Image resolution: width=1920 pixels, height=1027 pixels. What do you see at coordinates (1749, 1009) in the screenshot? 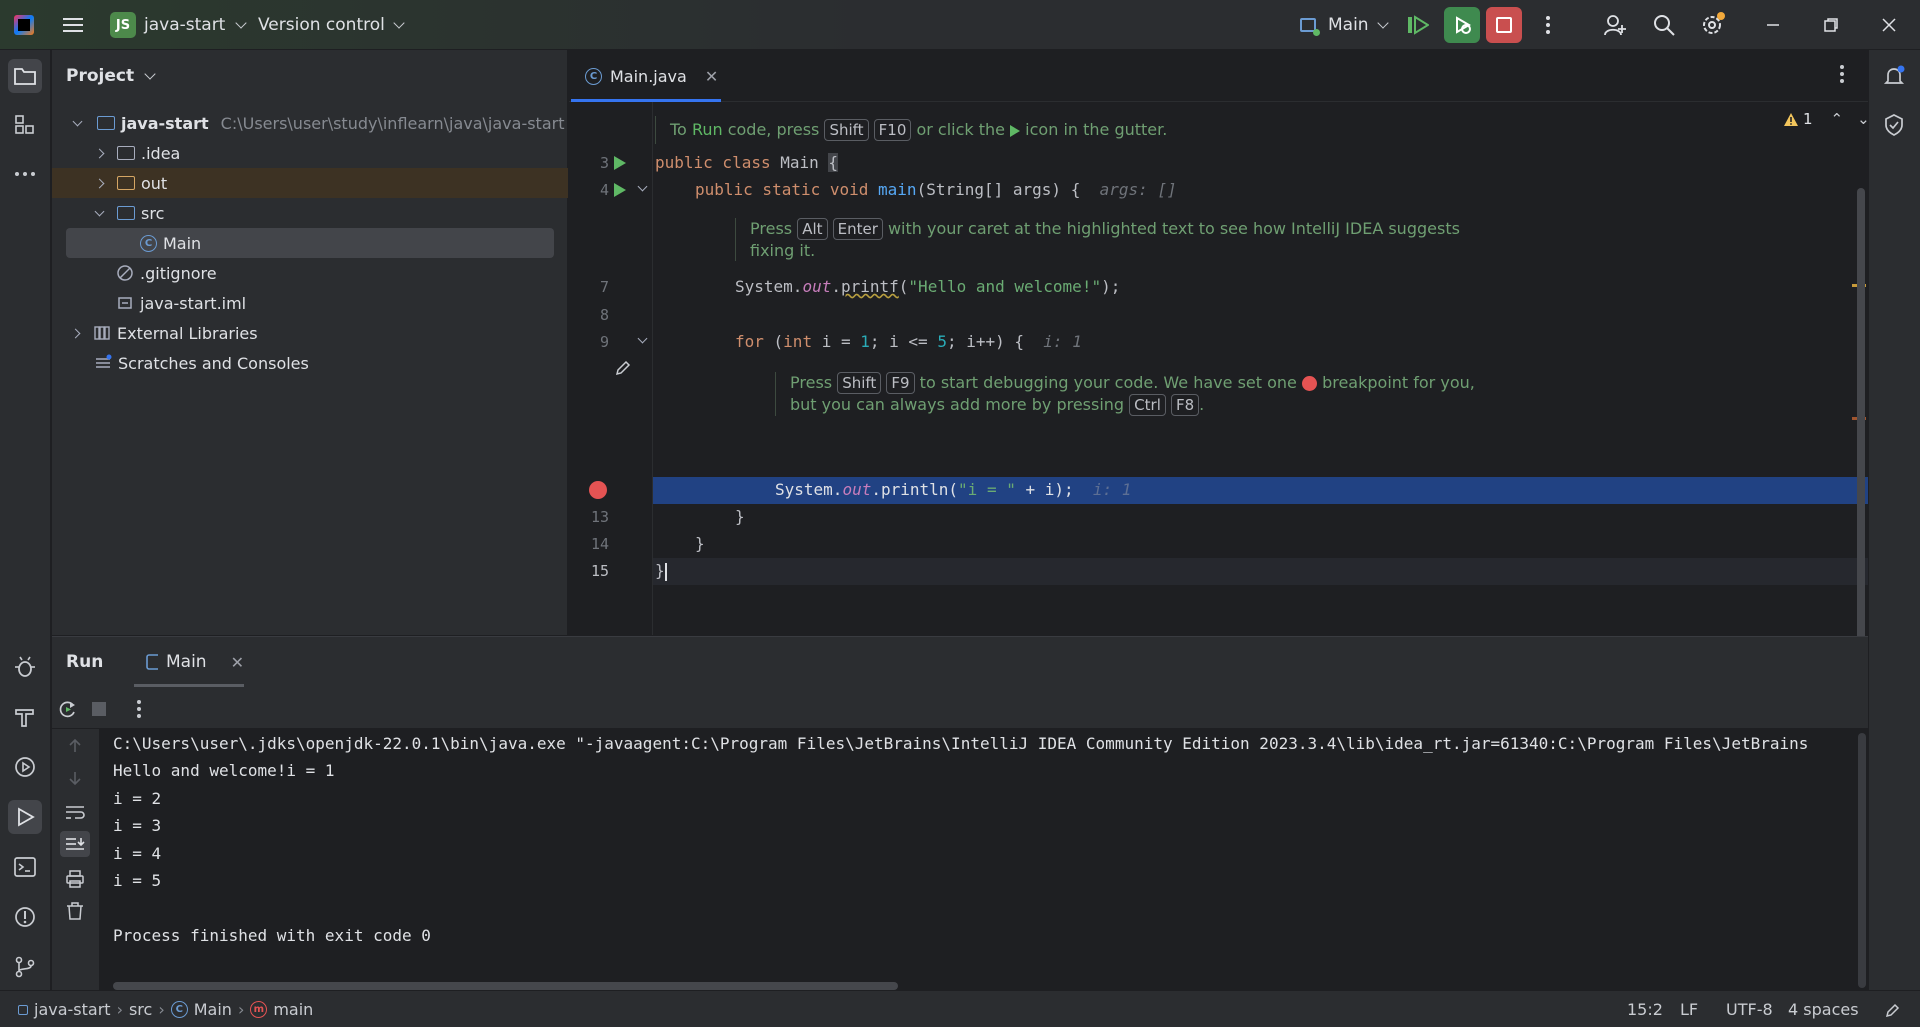
I see `file-encoding: UTF-8` at bounding box center [1749, 1009].